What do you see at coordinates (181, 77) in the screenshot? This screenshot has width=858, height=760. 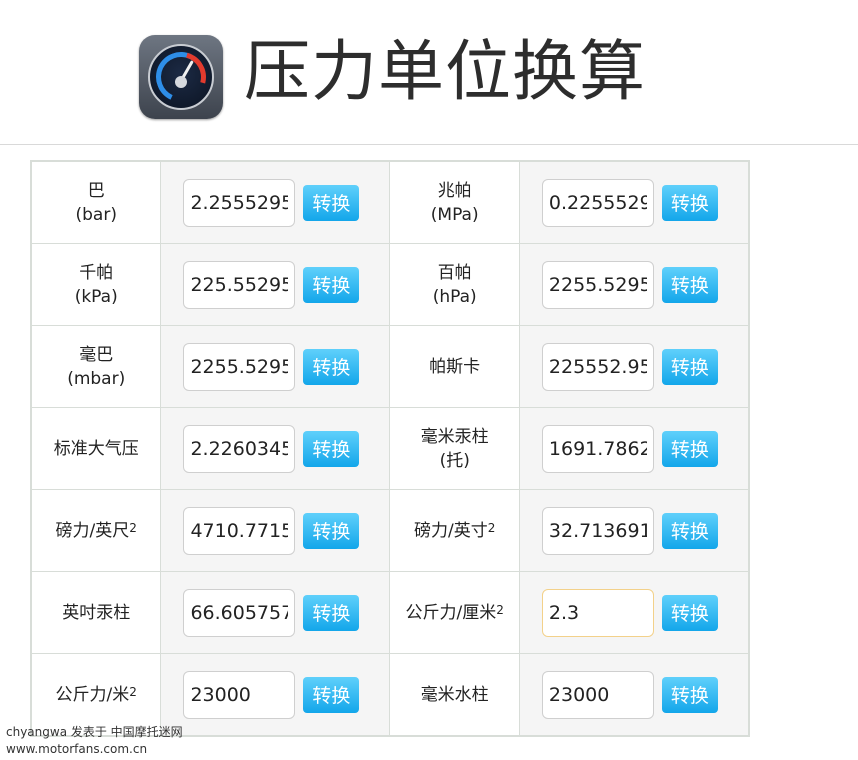 I see `pressure-gauge-icon` at bounding box center [181, 77].